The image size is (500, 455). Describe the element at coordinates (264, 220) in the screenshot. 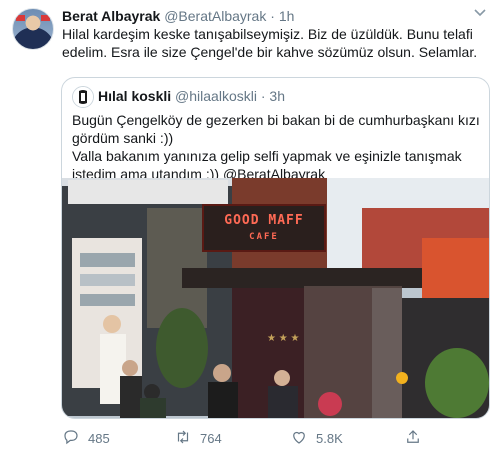

I see `sign-text: GOOD MAFF` at that location.